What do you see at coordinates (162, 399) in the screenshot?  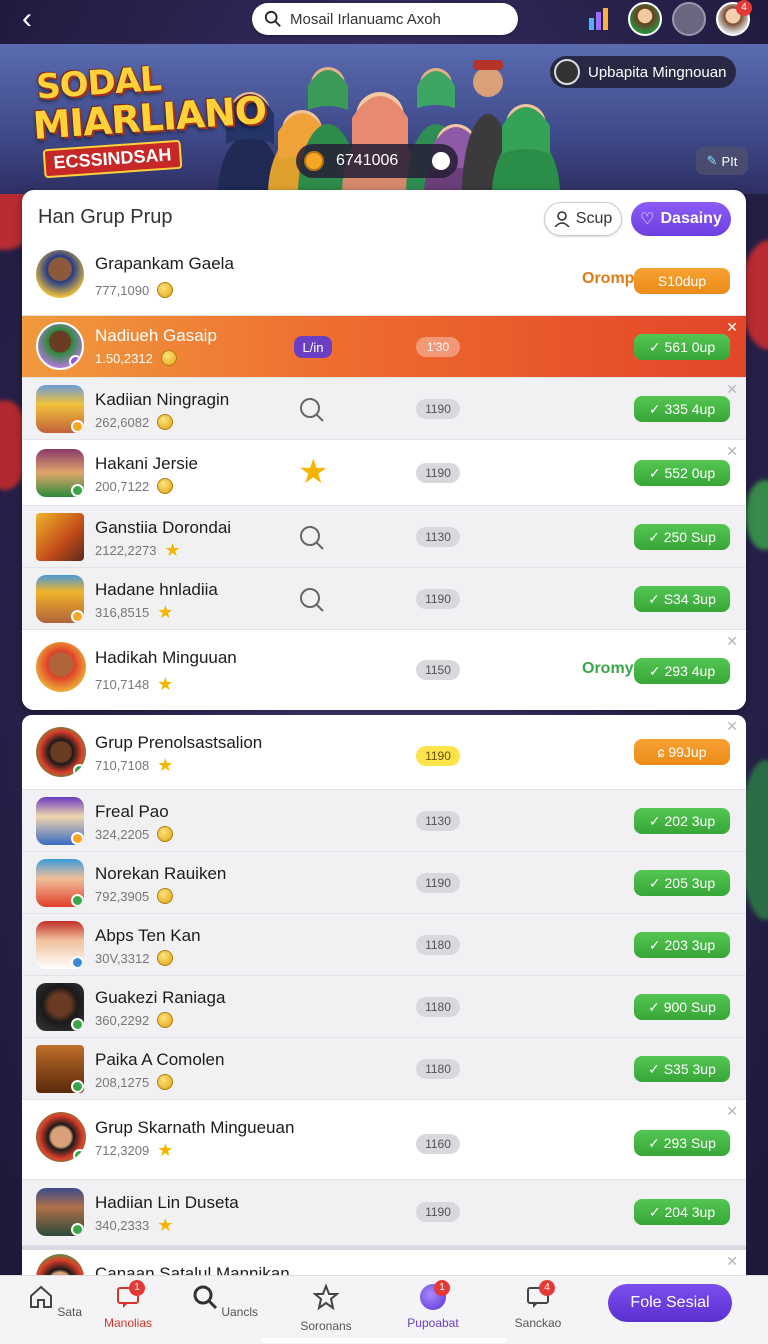 I see `item-name: Kadiian Ningragin` at bounding box center [162, 399].